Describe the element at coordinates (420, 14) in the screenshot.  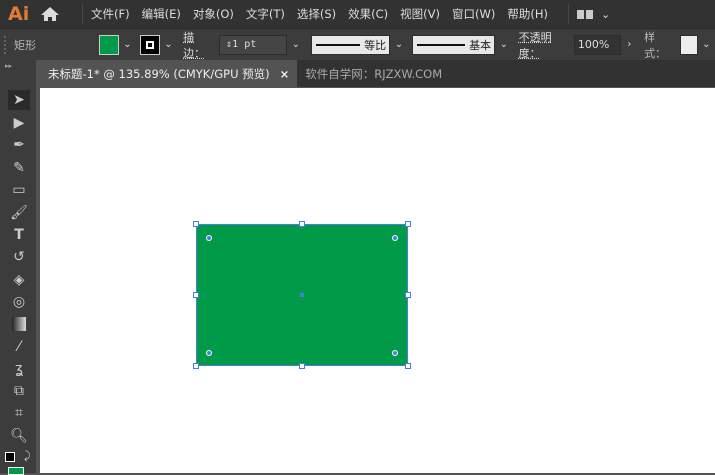
I see `menu-view: 视图(V)` at that location.